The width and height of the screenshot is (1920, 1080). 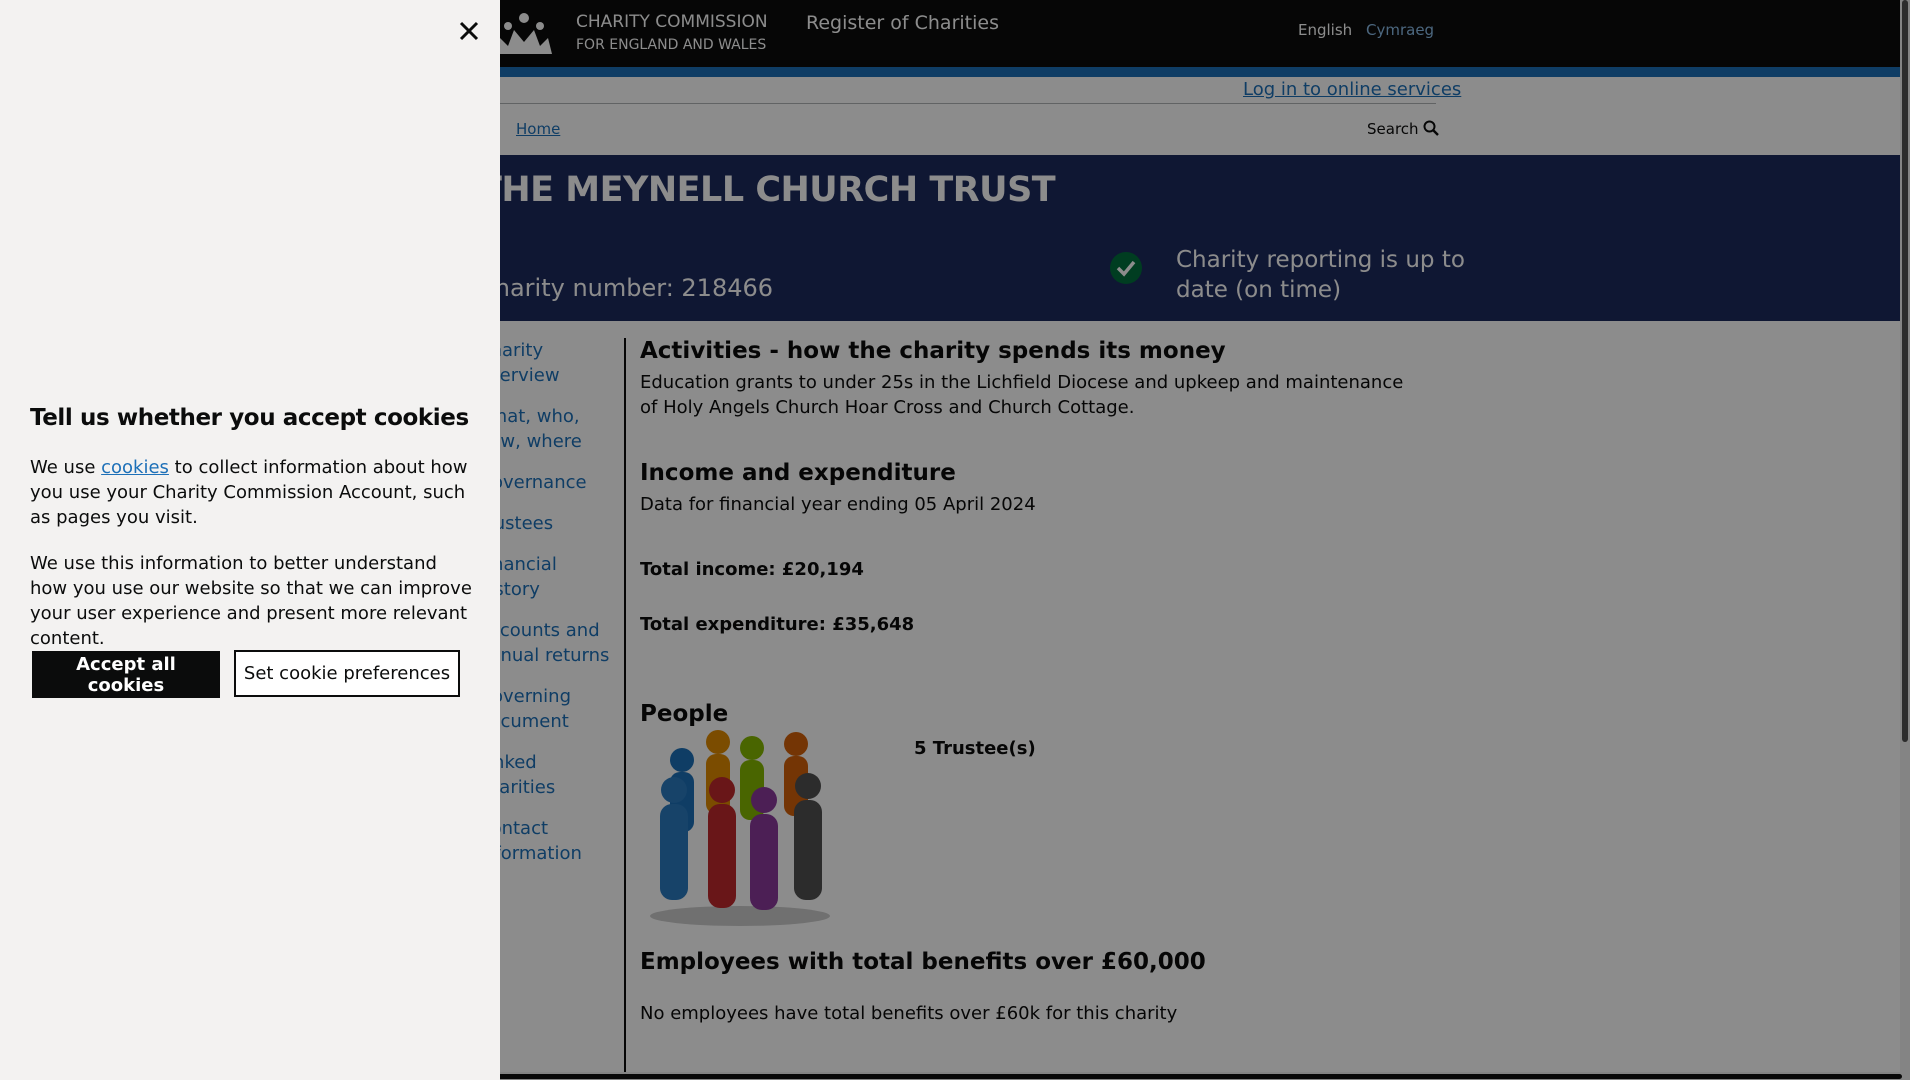 I want to click on cookies-link: cookies, so click(x=135, y=467).